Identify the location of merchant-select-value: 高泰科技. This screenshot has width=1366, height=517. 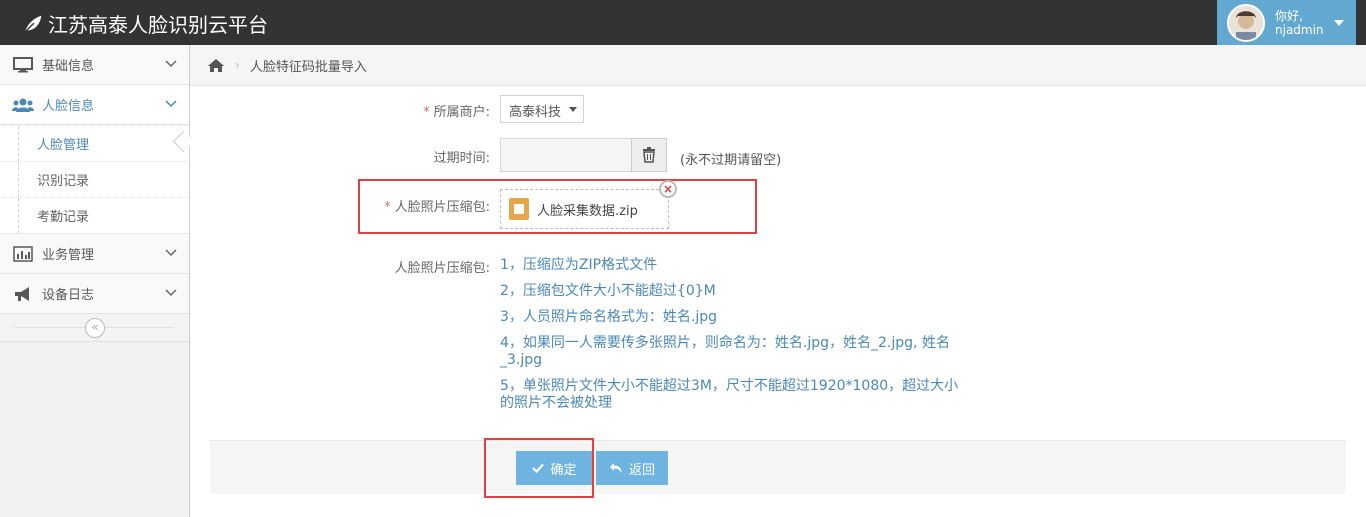
(535, 112).